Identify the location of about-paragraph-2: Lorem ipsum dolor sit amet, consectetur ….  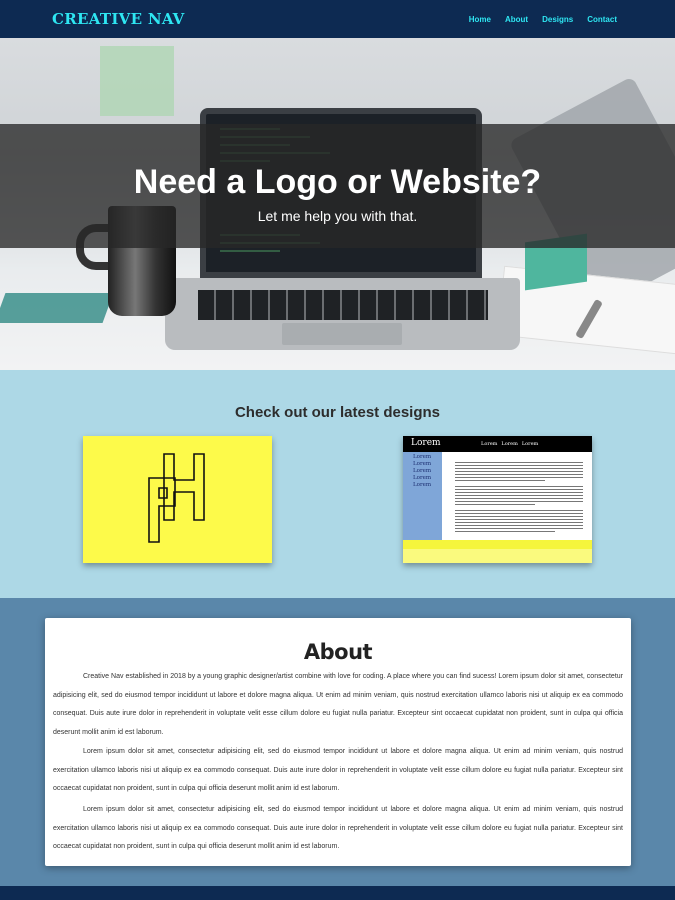
(338, 770).